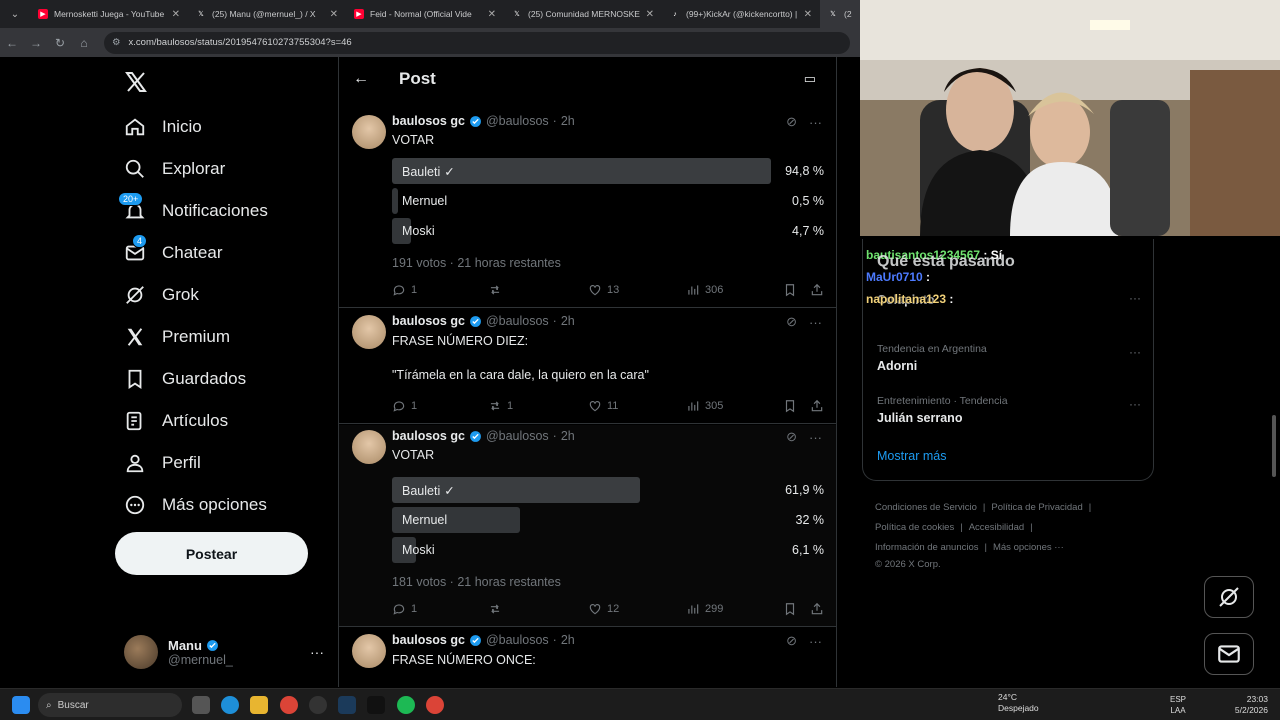  I want to click on site-info-icon: ⚙, so click(116, 42).